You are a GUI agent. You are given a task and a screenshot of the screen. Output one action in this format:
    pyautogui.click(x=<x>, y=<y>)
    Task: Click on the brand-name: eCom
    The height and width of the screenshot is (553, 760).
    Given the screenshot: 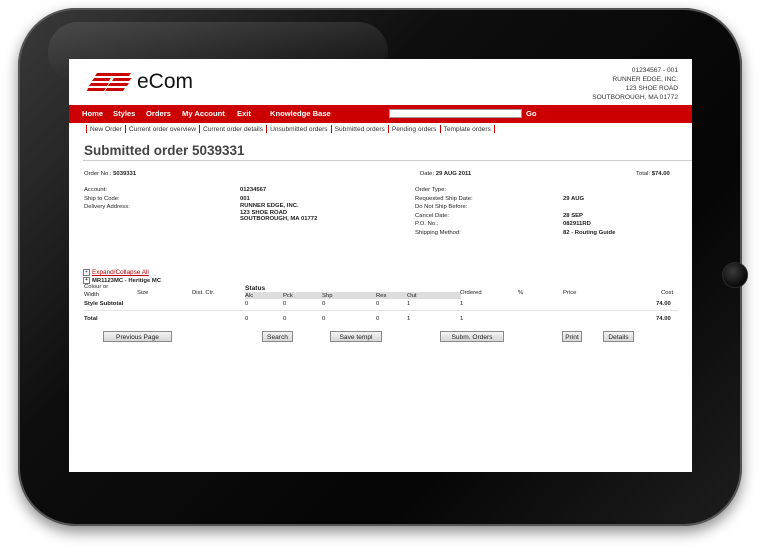 What is the action you would take?
    pyautogui.click(x=165, y=81)
    